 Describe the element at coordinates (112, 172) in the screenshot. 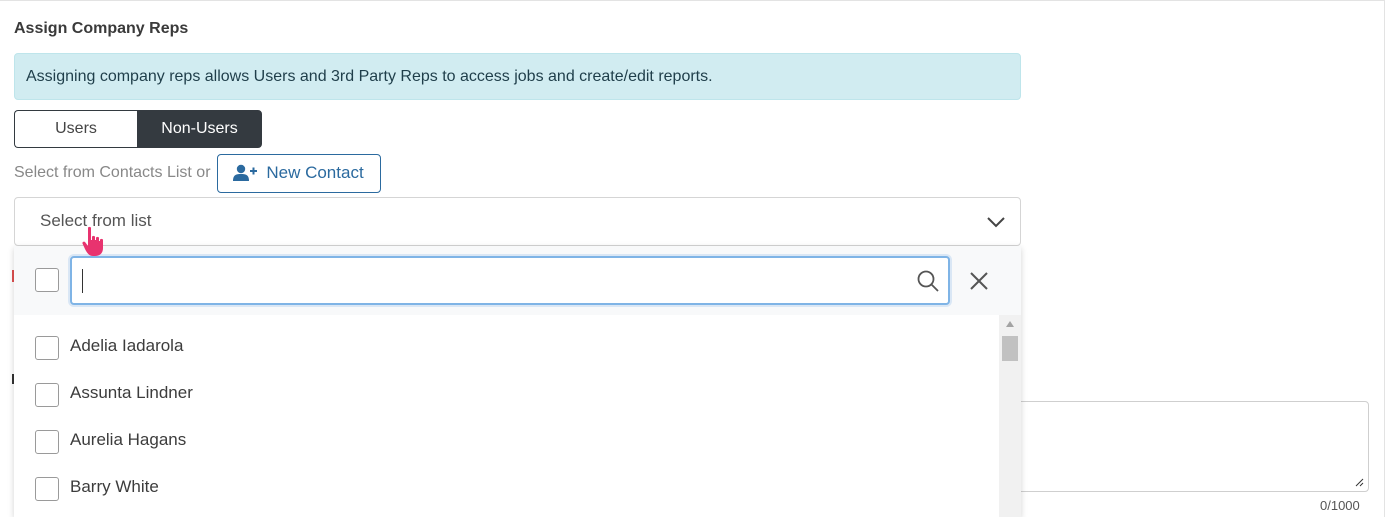

I see `contacts-prompt: Select from Contacts List or` at that location.